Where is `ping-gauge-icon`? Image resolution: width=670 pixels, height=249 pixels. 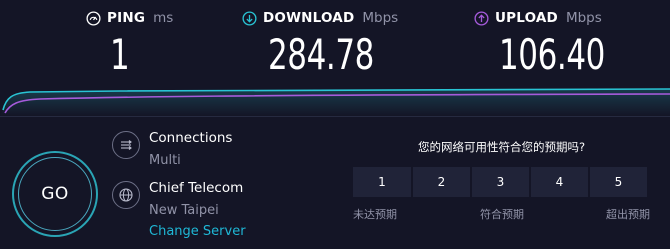
ping-gauge-icon is located at coordinates (93, 18).